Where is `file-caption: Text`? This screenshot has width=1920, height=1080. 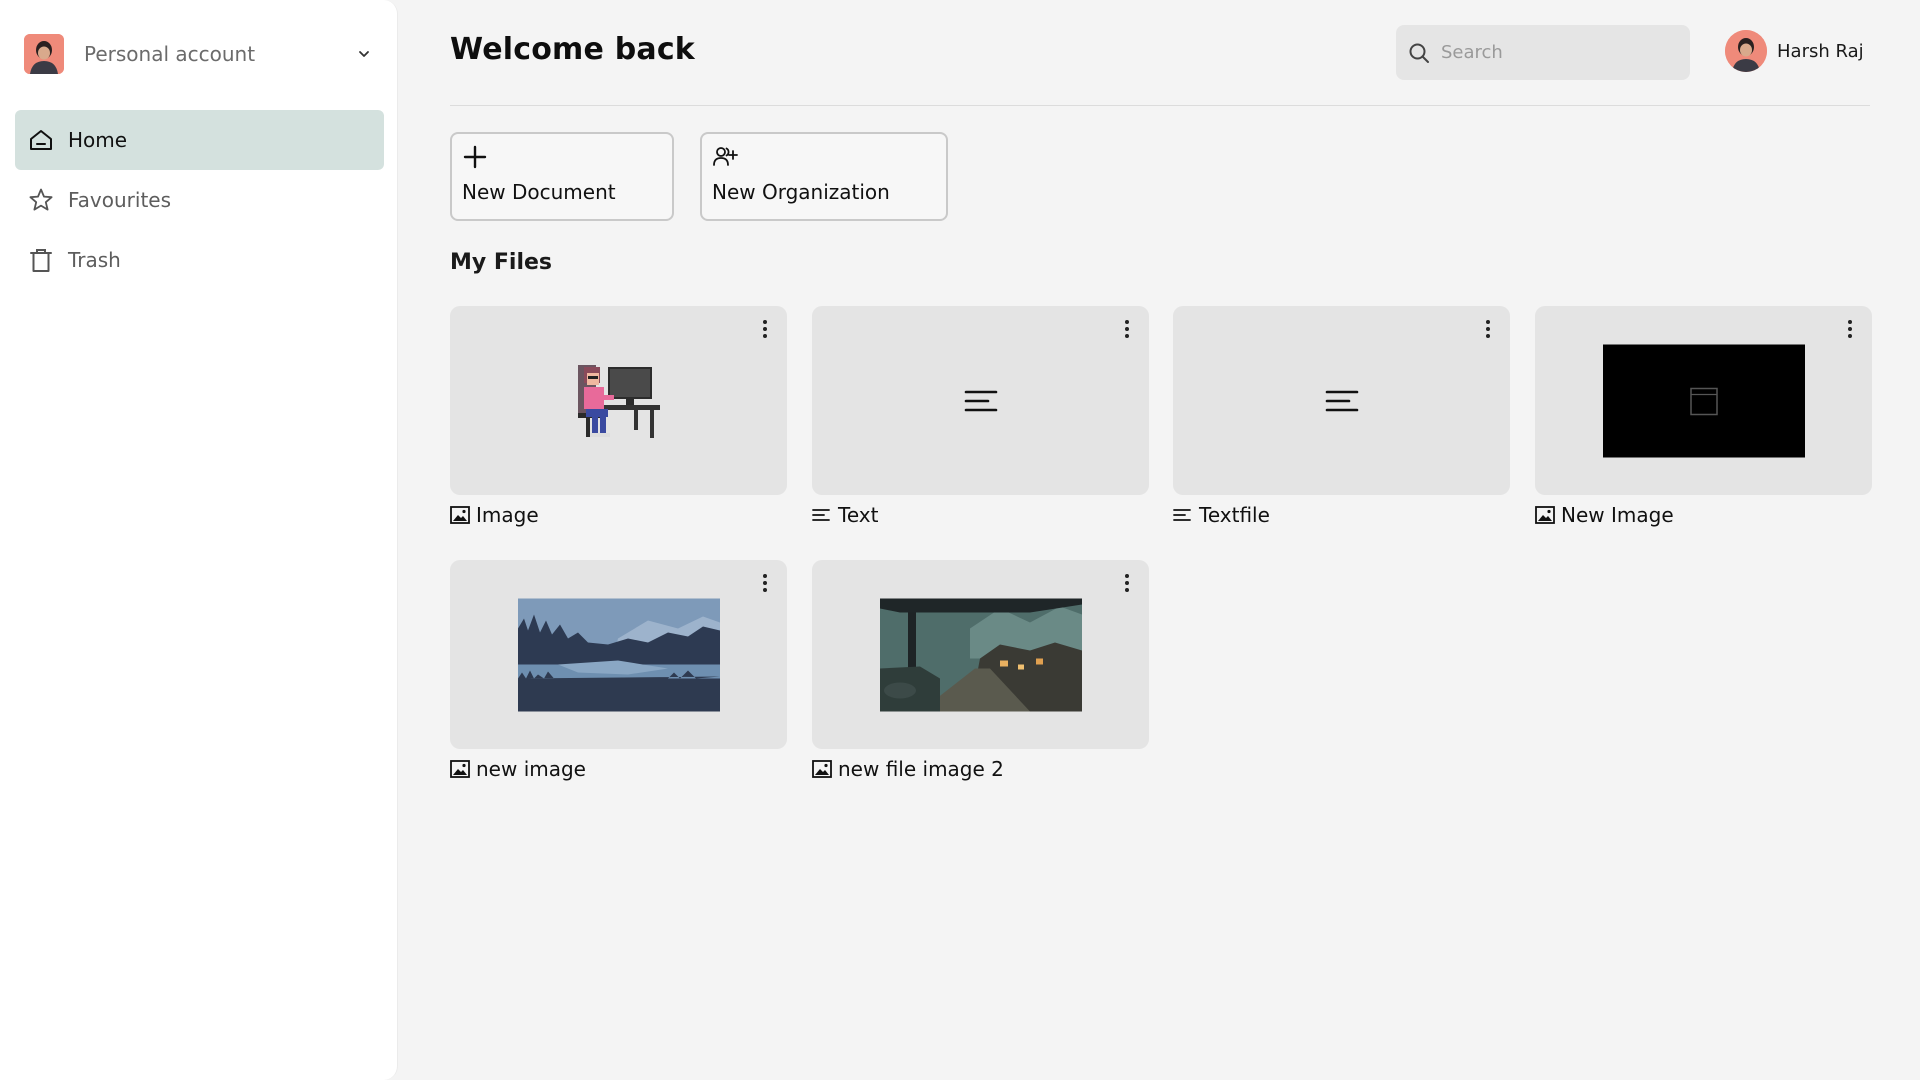
file-caption: Text is located at coordinates (980, 515).